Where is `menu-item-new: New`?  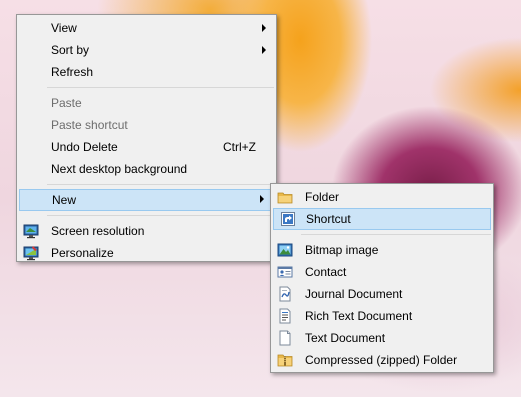 menu-item-new: New is located at coordinates (146, 200).